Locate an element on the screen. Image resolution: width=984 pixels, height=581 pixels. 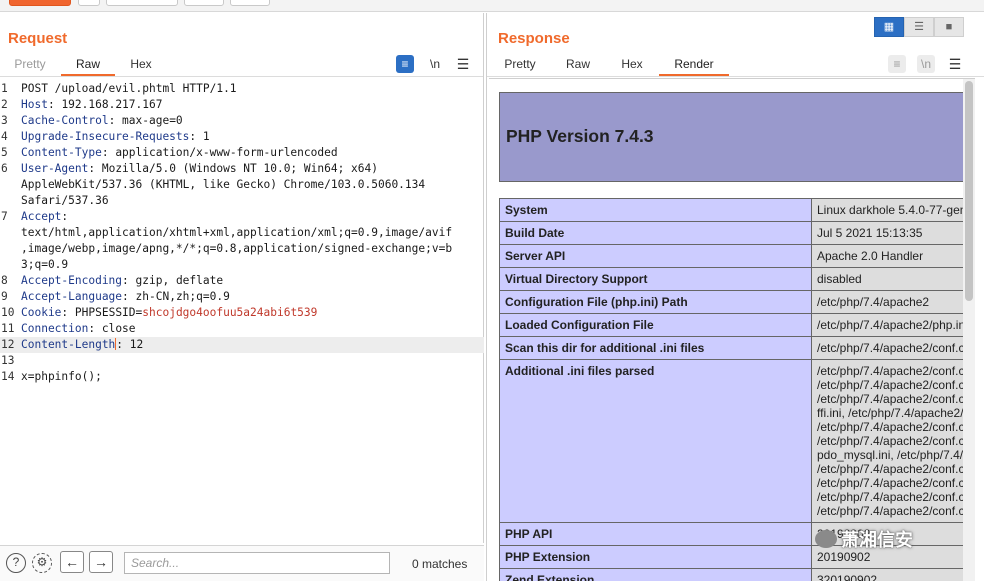
phpinfo-value-line: 20190902 is located at coordinates (844, 557).